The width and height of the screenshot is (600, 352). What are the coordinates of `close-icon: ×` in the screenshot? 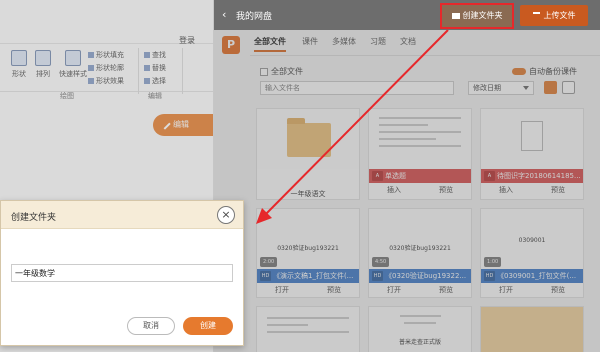 It's located at (226, 215).